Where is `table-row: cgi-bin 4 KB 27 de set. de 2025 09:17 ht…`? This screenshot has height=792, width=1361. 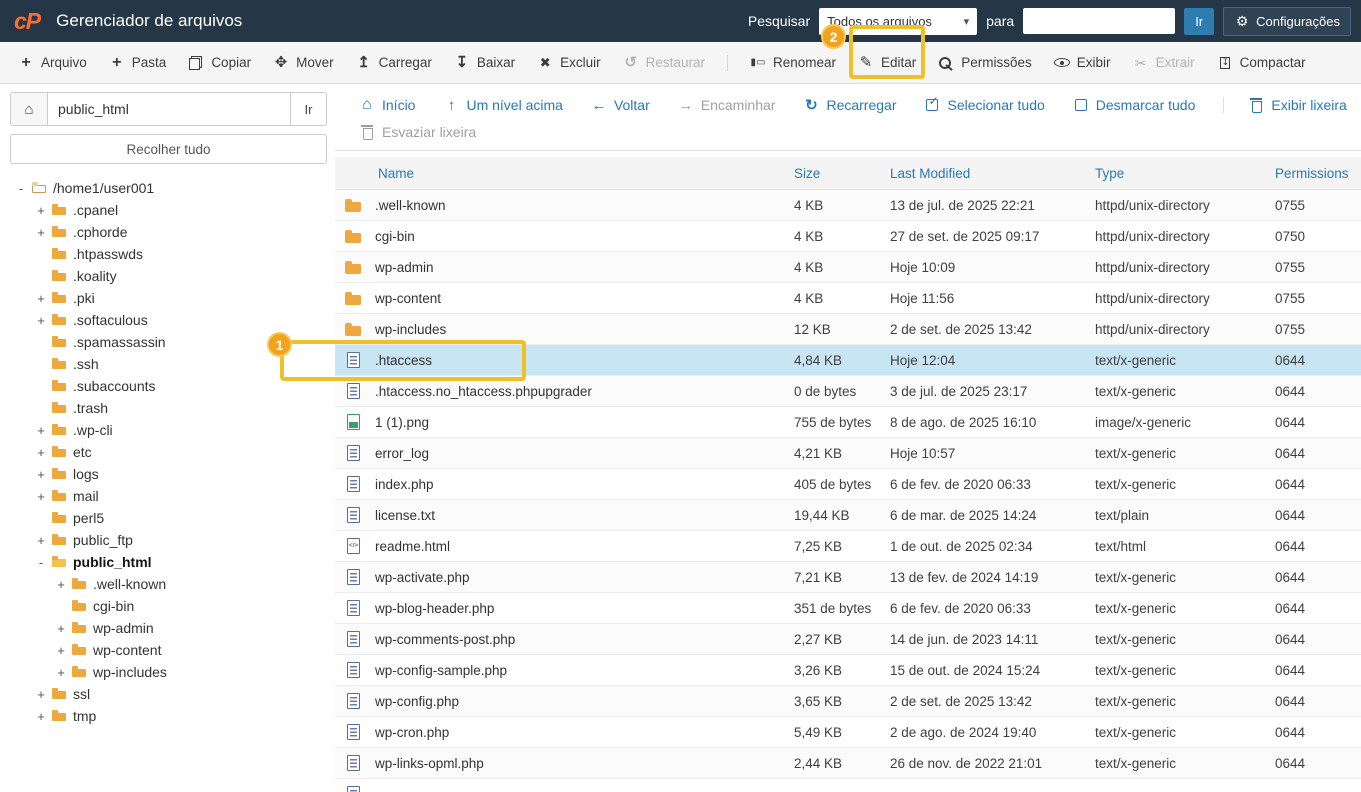 table-row: cgi-bin 4 KB 27 de set. de 2025 09:17 ht… is located at coordinates (848, 236).